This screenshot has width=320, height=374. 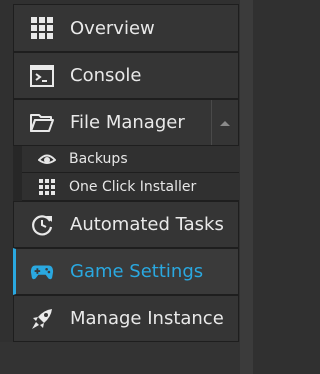 I want to click on gamepad-icon, so click(x=42, y=272).